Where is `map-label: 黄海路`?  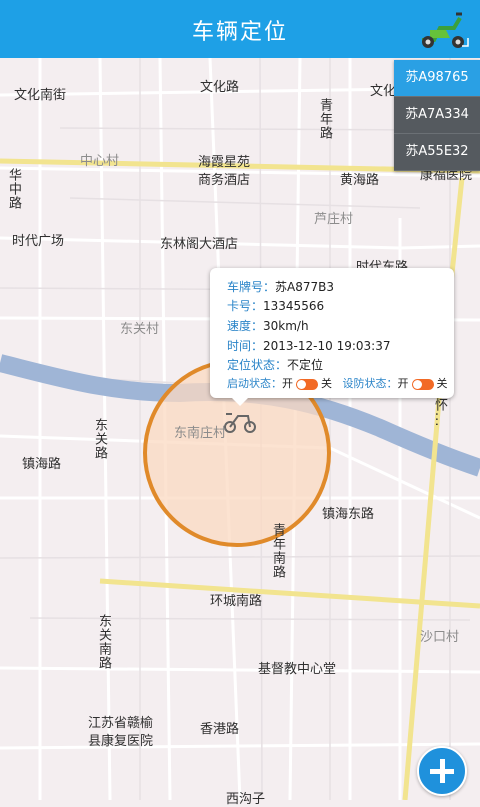 map-label: 黄海路 is located at coordinates (360, 180).